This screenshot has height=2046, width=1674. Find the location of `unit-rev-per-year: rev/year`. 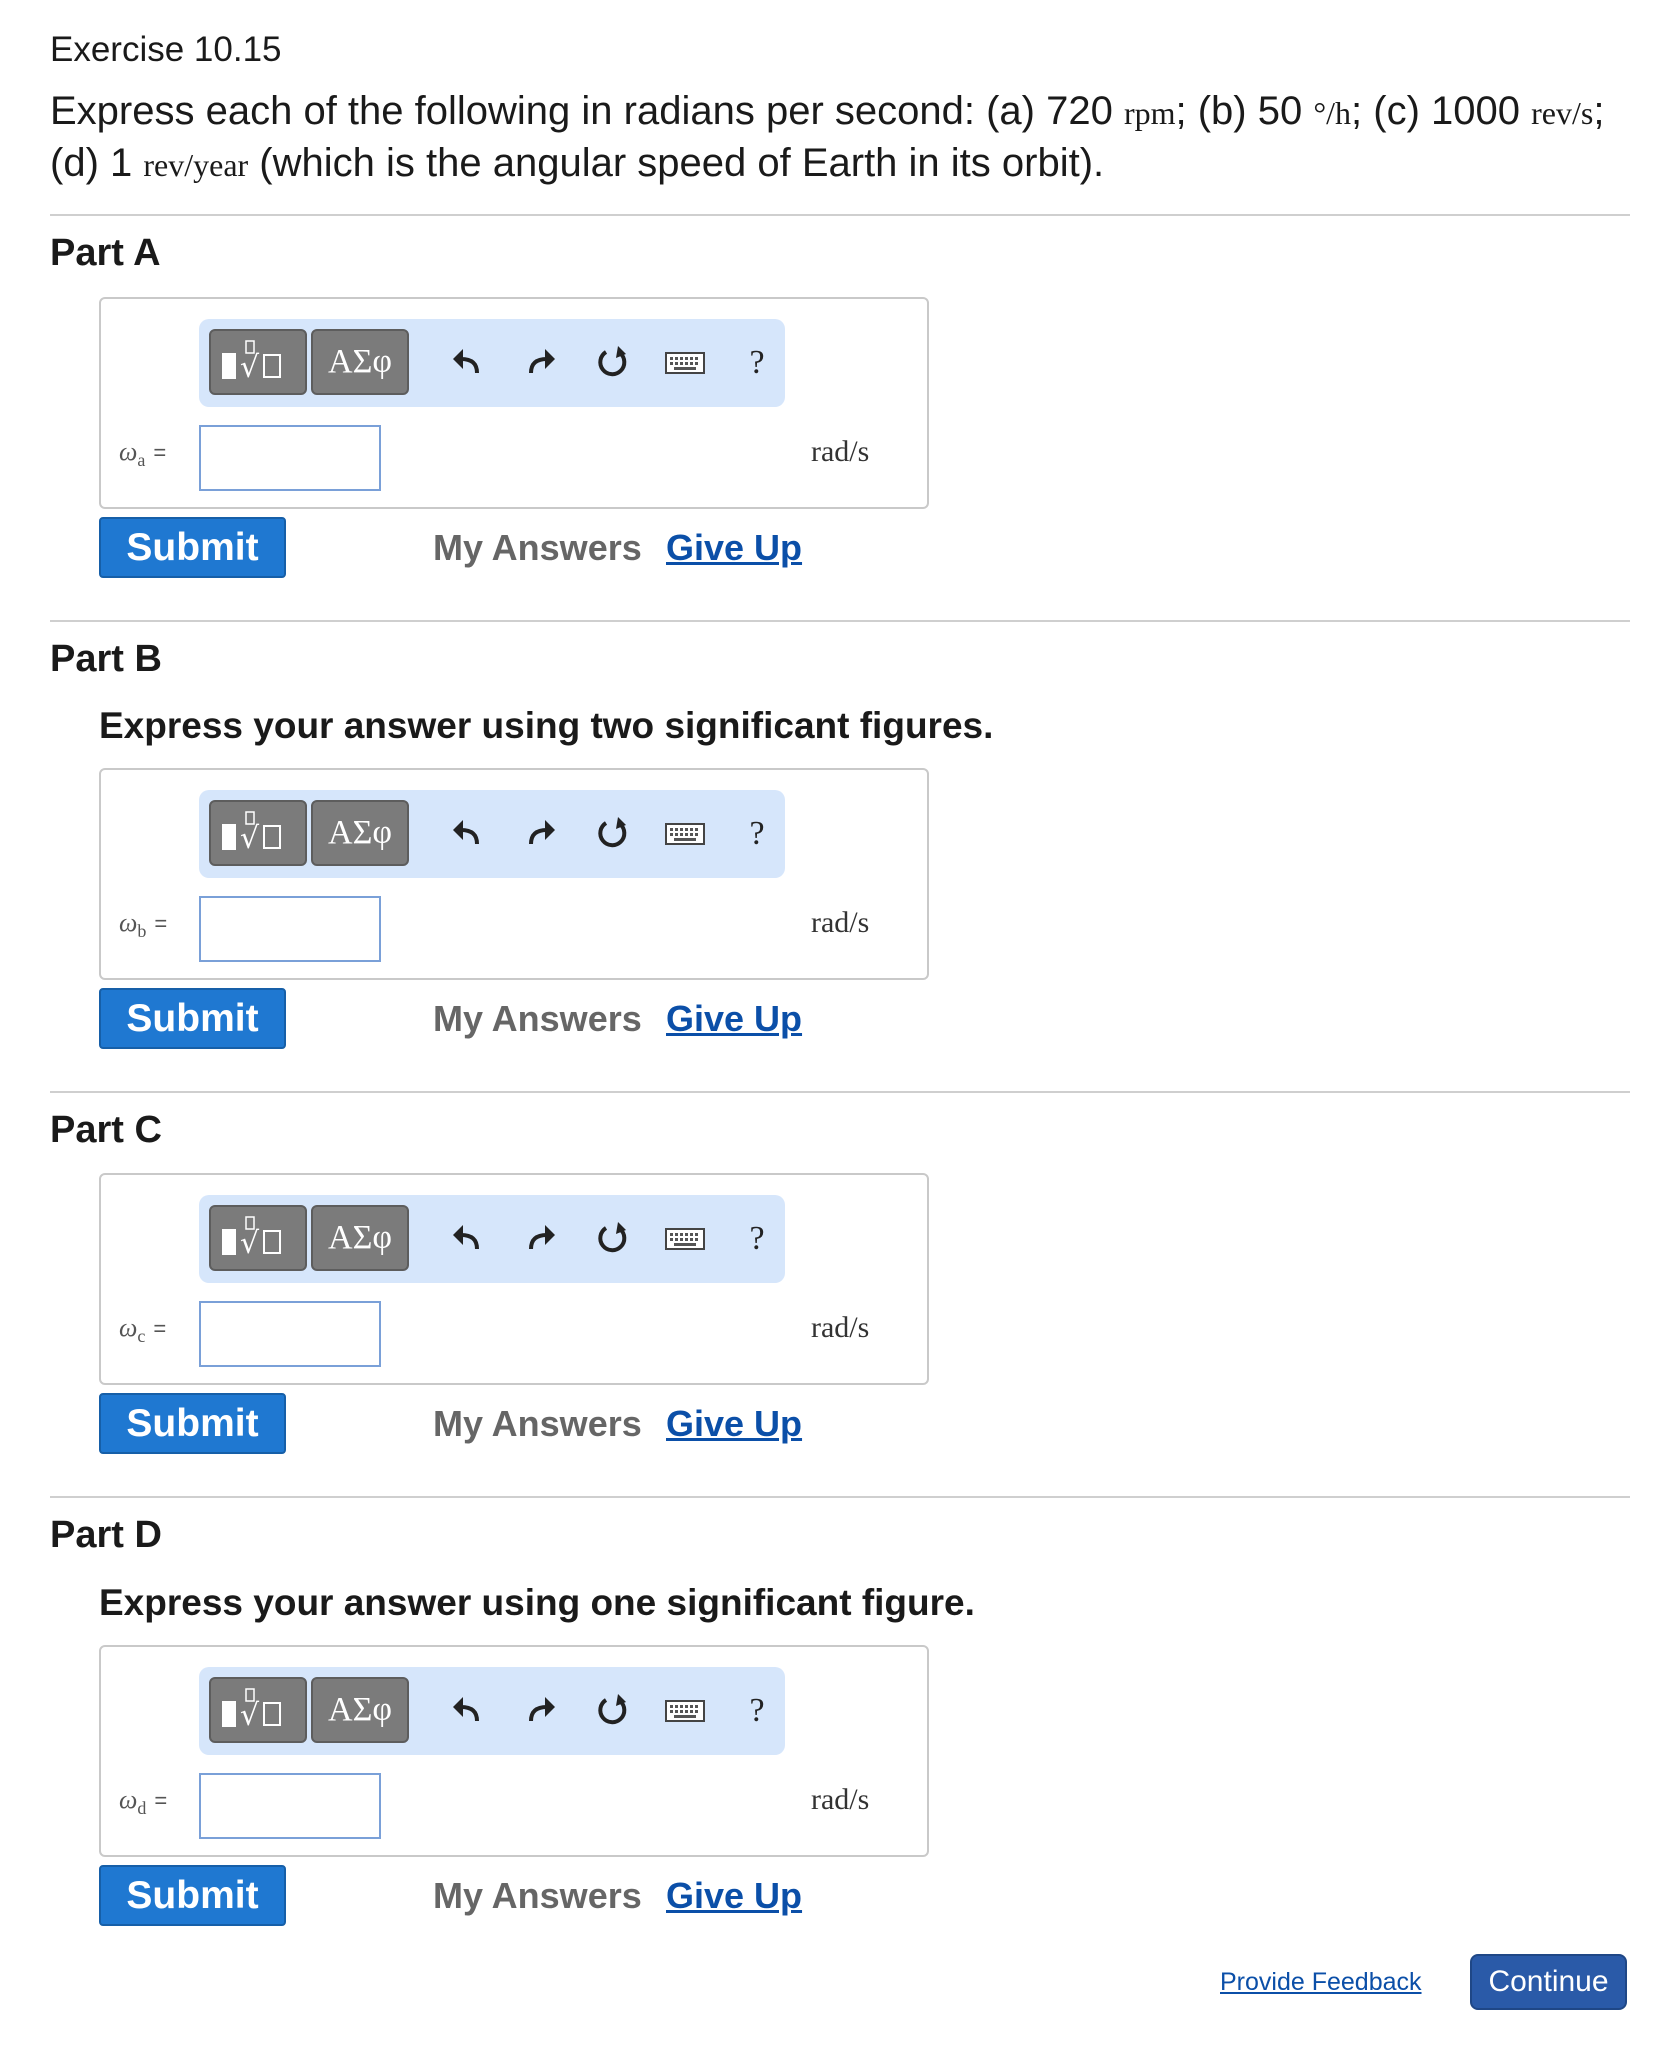

unit-rev-per-year: rev/year is located at coordinates (196, 165).